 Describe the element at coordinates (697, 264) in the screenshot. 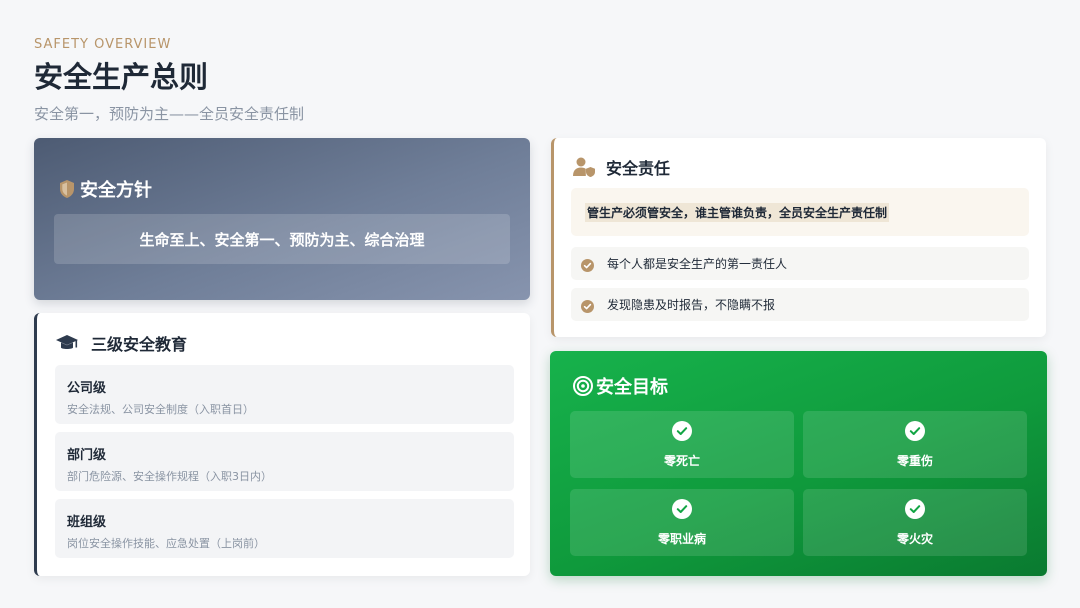

I see `responsibility-item-text: 每个人都是安全生产的第一责任人` at that location.